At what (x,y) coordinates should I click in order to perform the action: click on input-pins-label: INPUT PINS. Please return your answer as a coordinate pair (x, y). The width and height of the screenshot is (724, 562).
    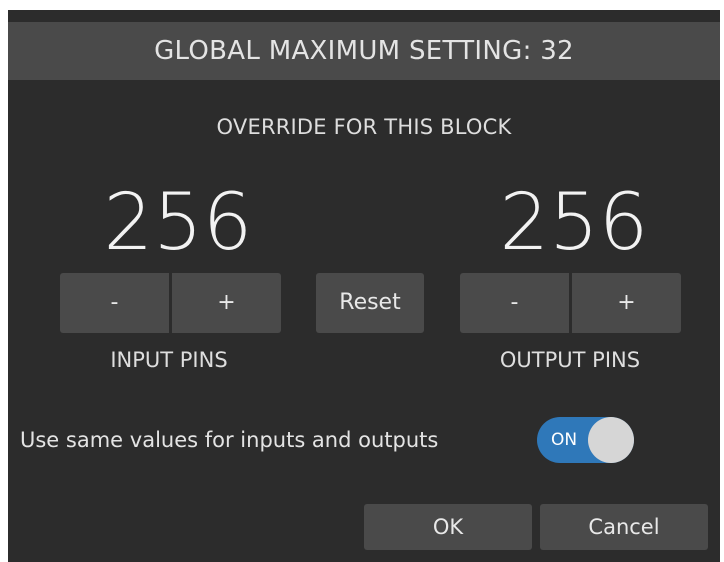
    Looking at the image, I should click on (169, 360).